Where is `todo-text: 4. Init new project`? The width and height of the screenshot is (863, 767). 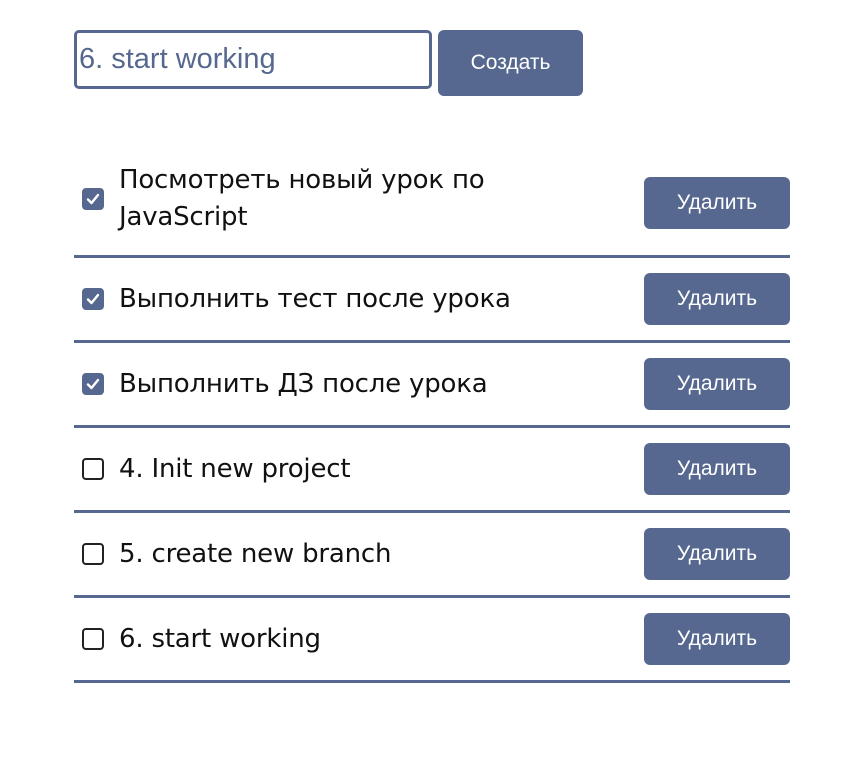
todo-text: 4. Init new project is located at coordinates (235, 468).